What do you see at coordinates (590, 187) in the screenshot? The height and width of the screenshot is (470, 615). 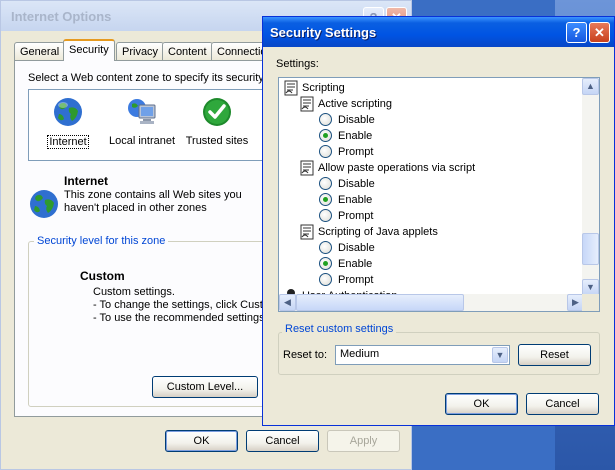 I see `vertical-scrollbar: ▲ ▼` at bounding box center [590, 187].